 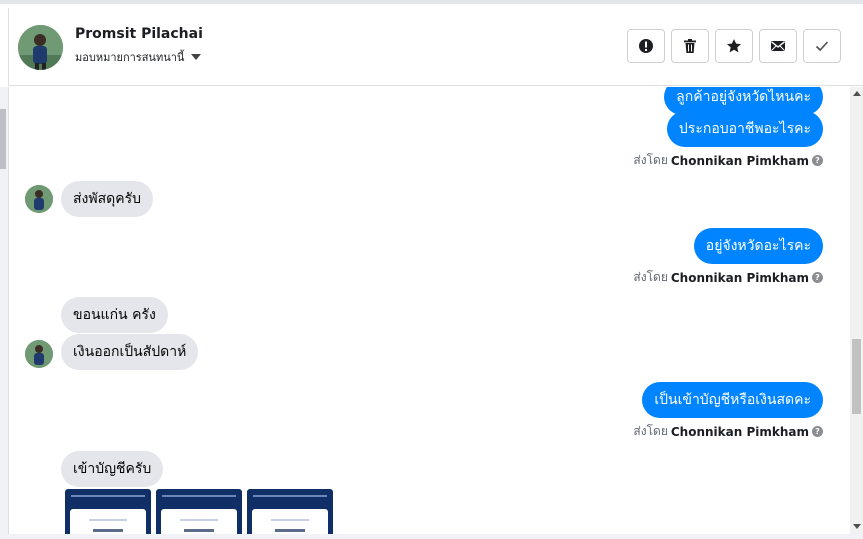 I want to click on message-outgoing: ประกอบอาชีพอะไรคะ, so click(x=744, y=129).